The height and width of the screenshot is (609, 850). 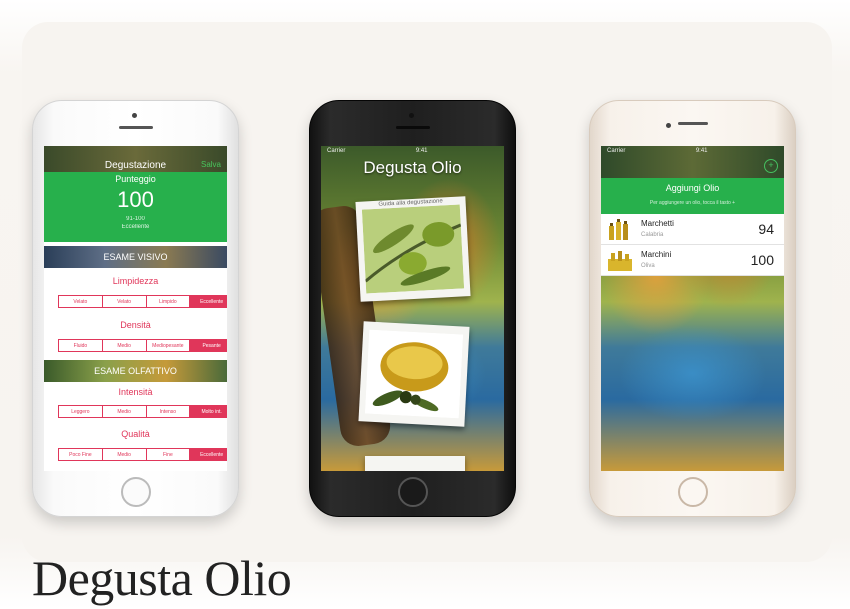 What do you see at coordinates (135, 434) in the screenshot?
I see `category-label: Qualità` at bounding box center [135, 434].